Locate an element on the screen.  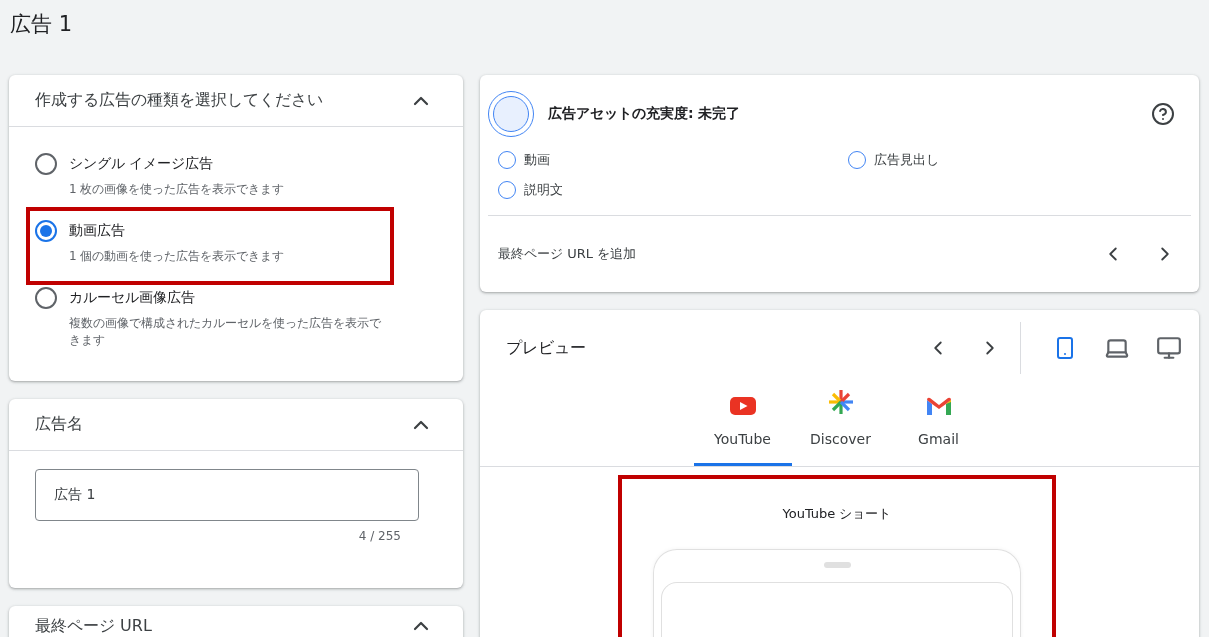
envelope-logo-icon is located at coordinates (938, 406).